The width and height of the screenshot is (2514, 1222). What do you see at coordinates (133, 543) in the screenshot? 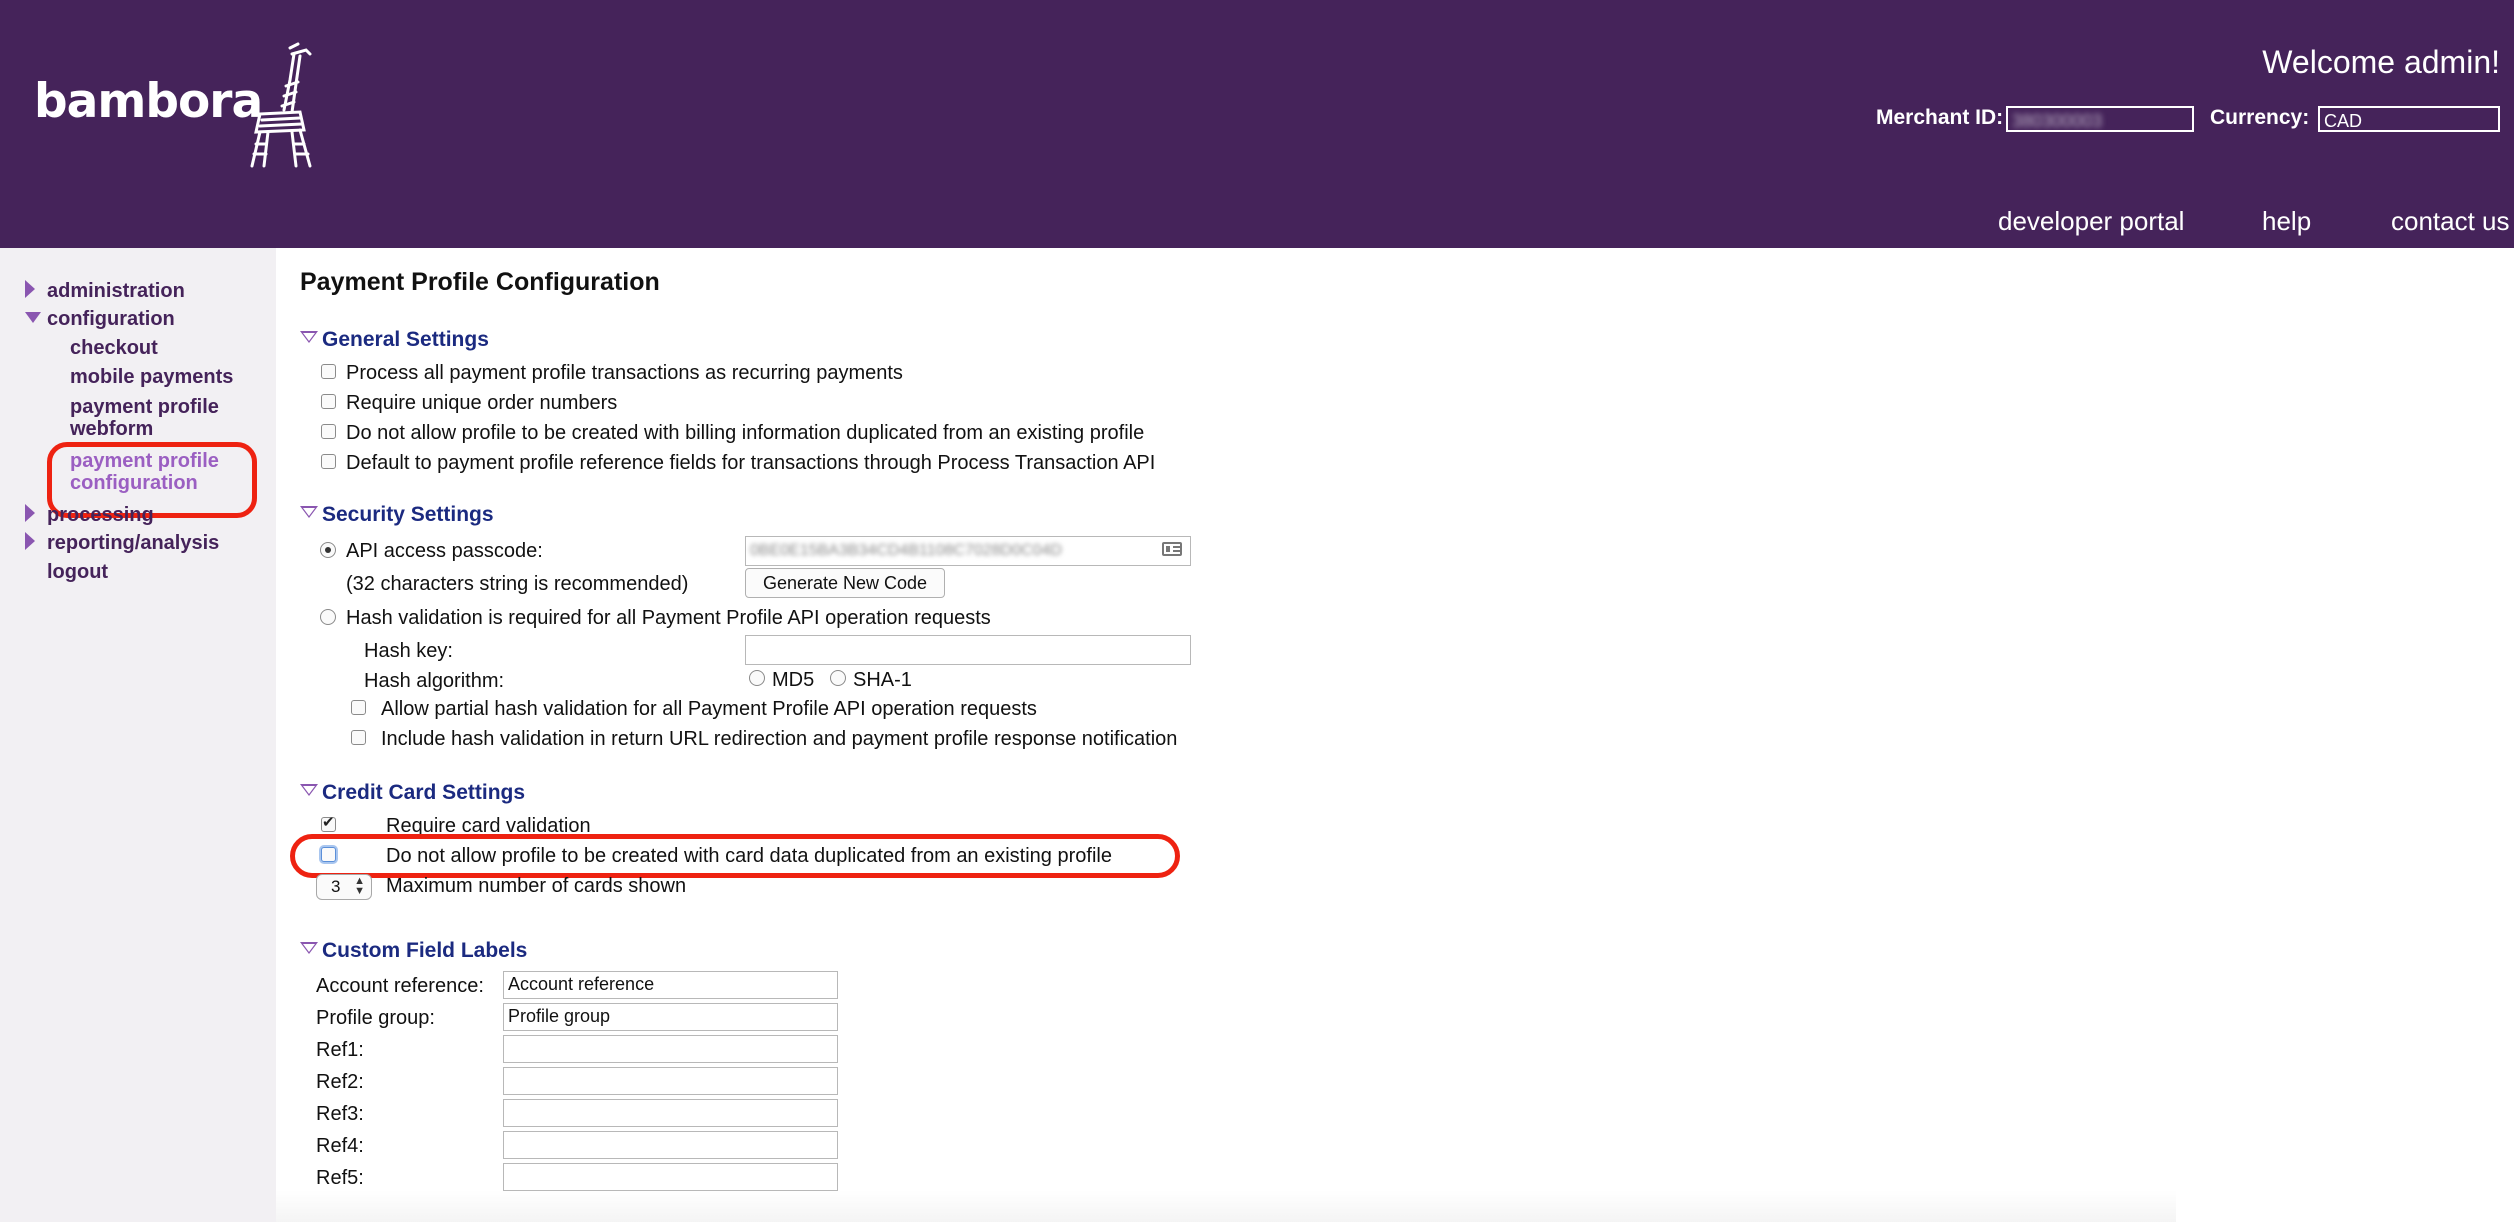
I see `sidebar-item-reporting-analysis: reporting/analysis` at bounding box center [133, 543].